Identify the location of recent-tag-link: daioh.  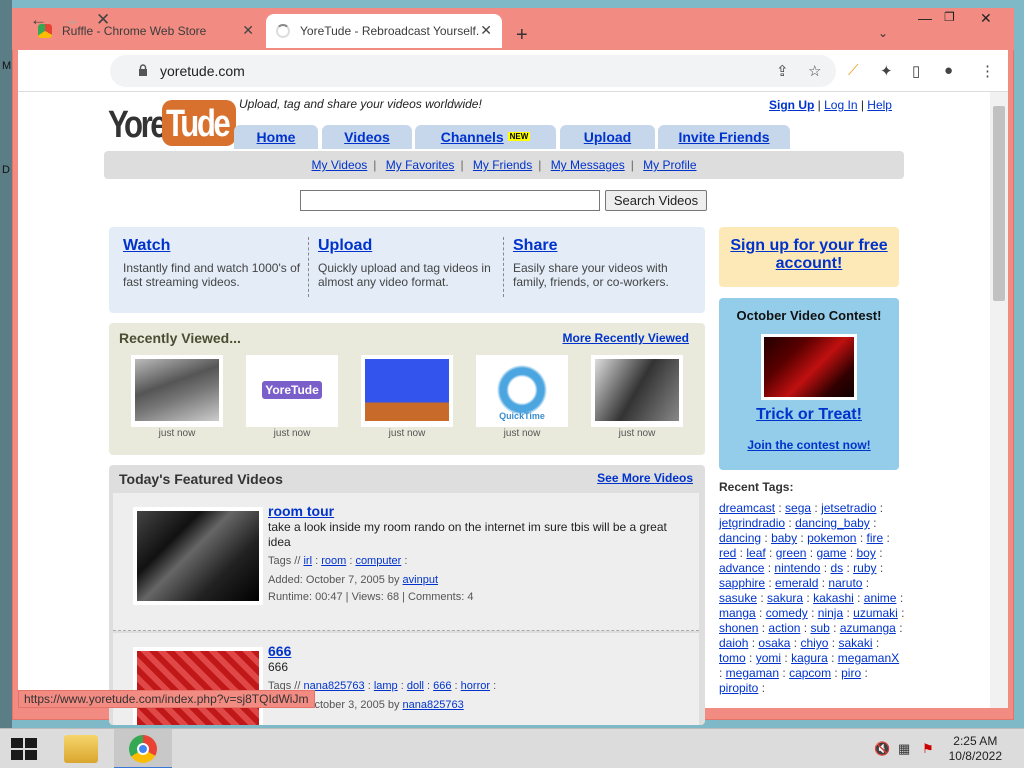
(733, 643).